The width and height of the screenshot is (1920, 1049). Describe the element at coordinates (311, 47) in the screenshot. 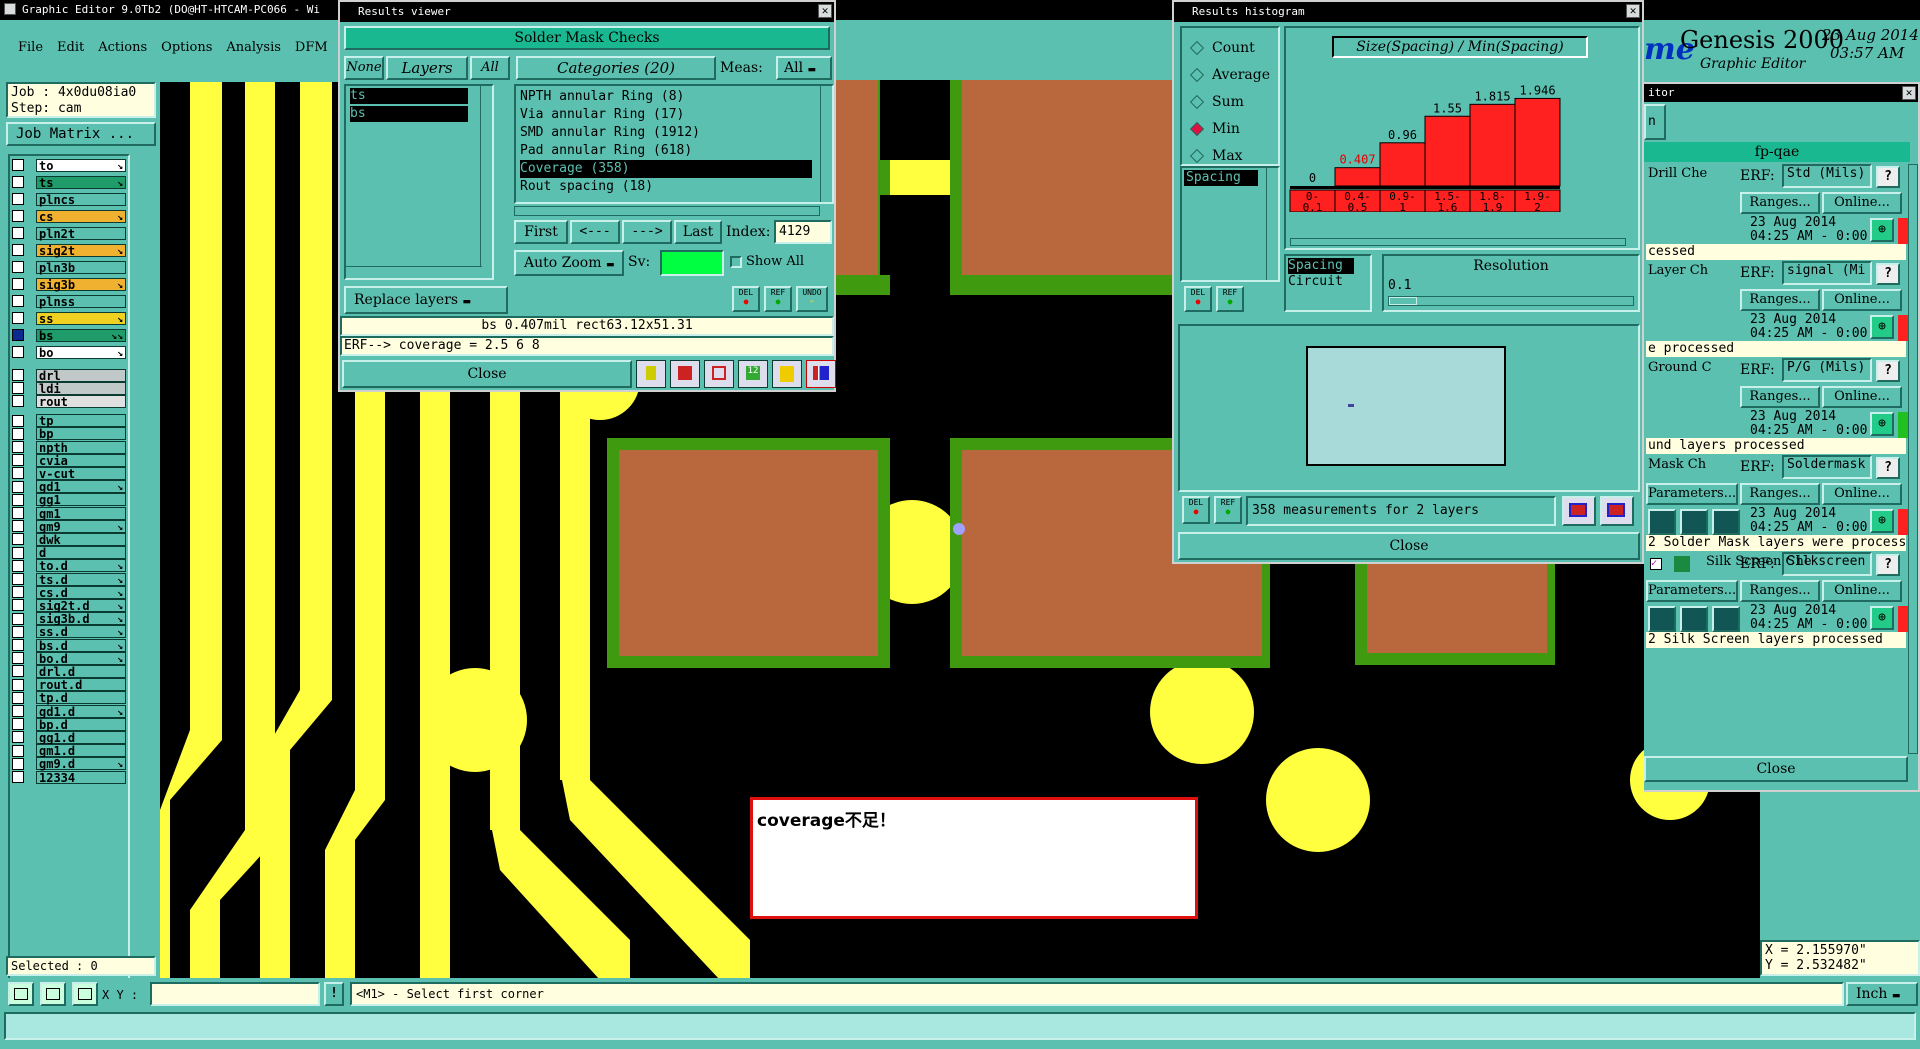

I see `menu-dfm: DFM` at that location.